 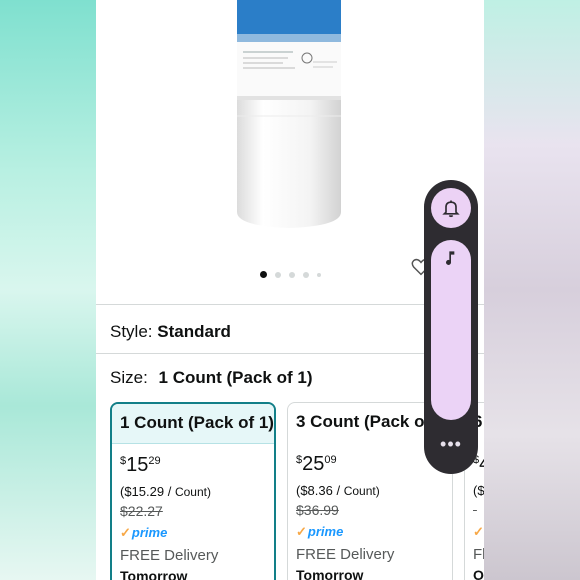 What do you see at coordinates (129, 377) in the screenshot?
I see `size-label: Size:` at bounding box center [129, 377].